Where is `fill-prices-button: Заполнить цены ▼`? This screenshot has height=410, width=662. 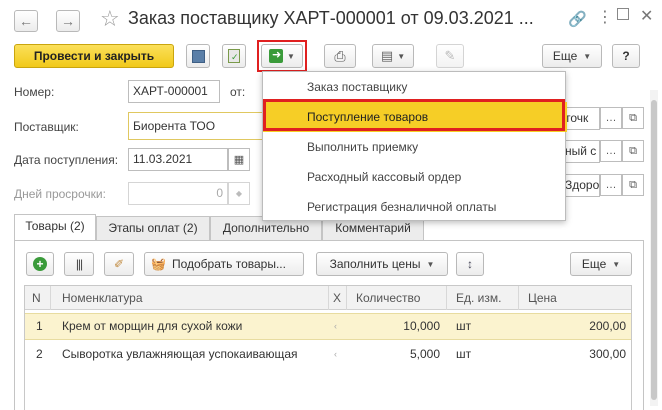
fill-prices-button: Заполнить цены ▼ is located at coordinates (382, 264).